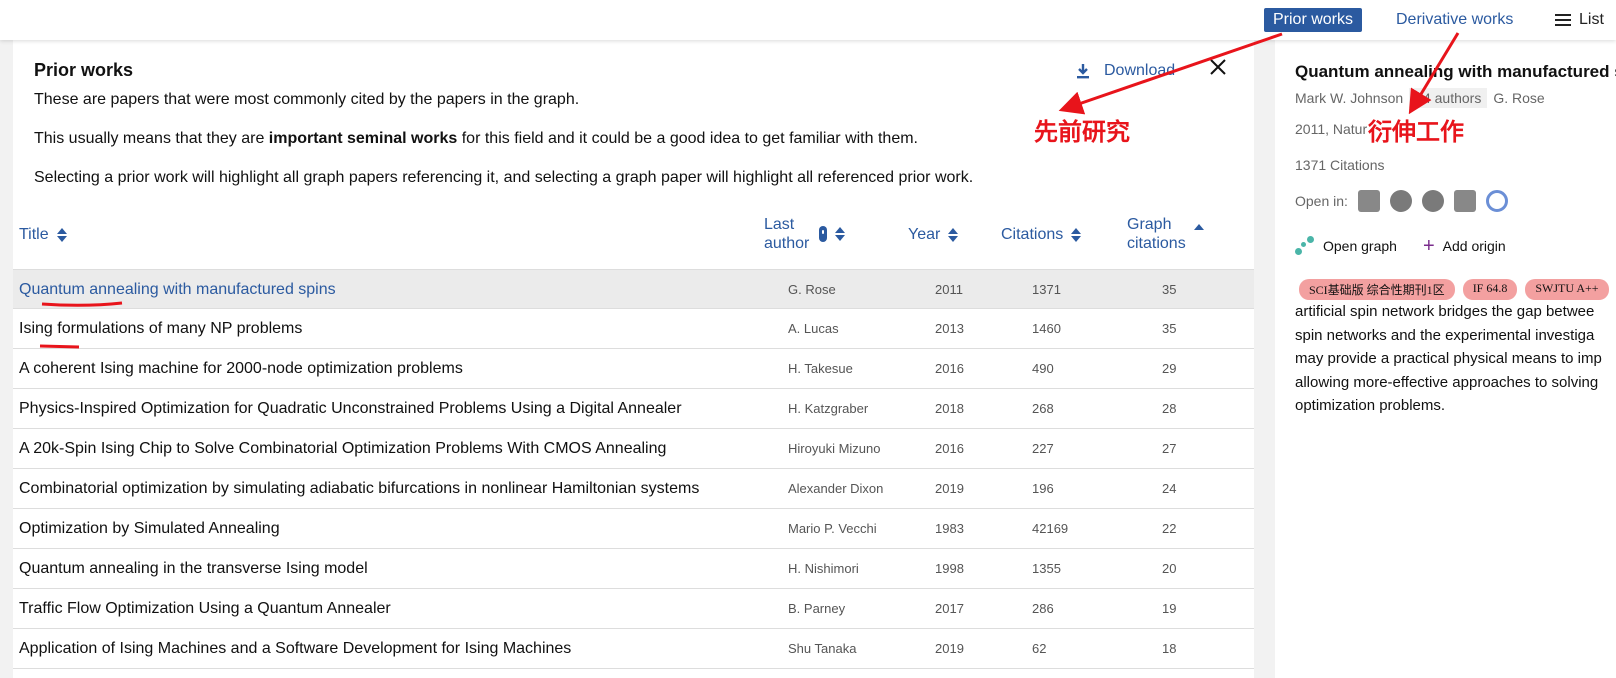 This screenshot has height=678, width=1616. I want to click on microsoft-academic-icon, so click(1464, 201).